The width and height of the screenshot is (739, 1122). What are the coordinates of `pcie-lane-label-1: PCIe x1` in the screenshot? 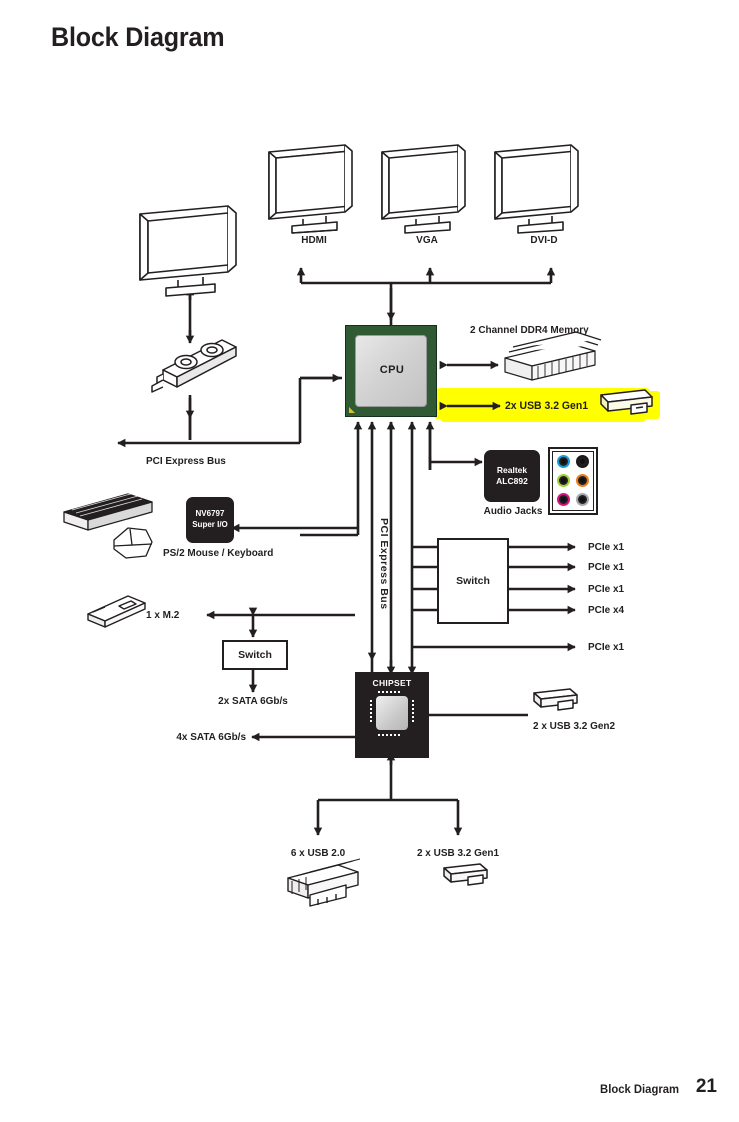 It's located at (606, 547).